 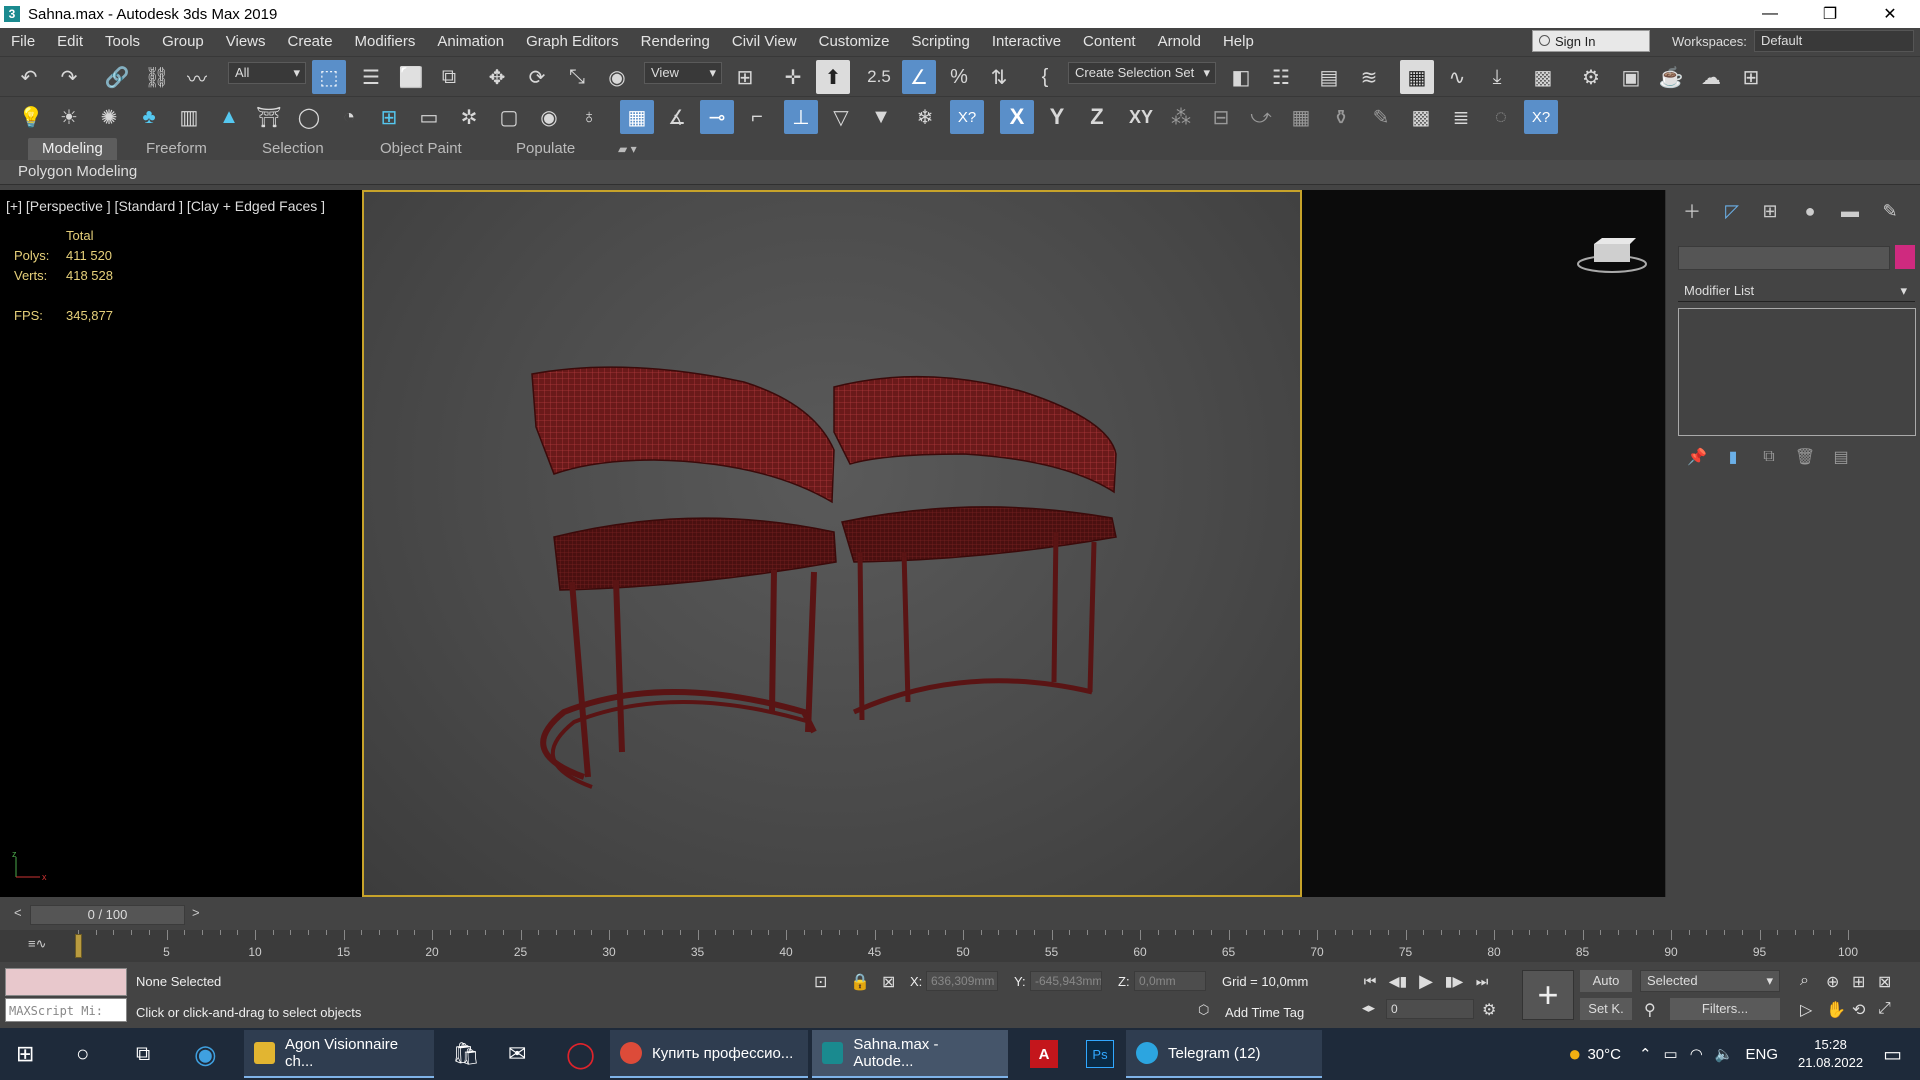 What do you see at coordinates (1884, 982) in the screenshot?
I see `zoom-extents-all-icon: ⊠` at bounding box center [1884, 982].